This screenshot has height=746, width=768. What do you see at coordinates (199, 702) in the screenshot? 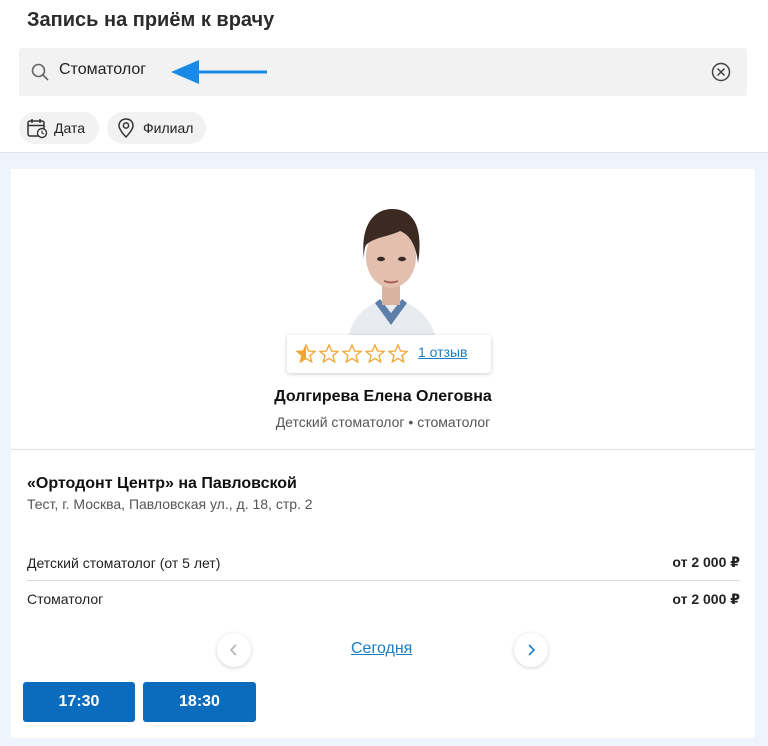
I see `time-slot-button: 18:30` at bounding box center [199, 702].